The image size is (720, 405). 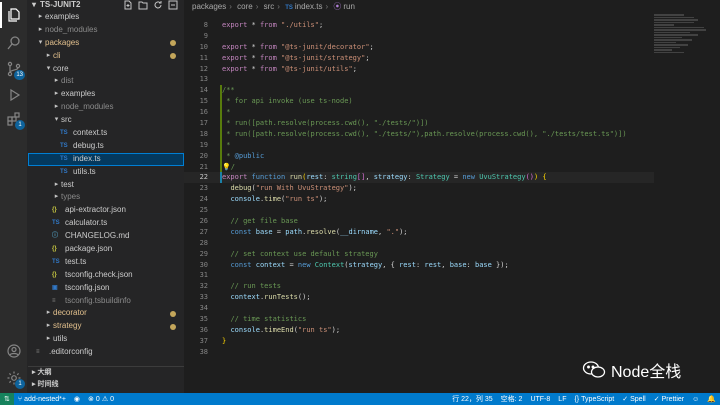 What do you see at coordinates (106, 43) in the screenshot?
I see `tree-folder: ▾ packages` at bounding box center [106, 43].